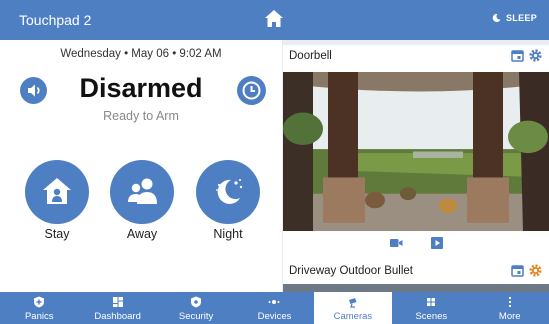 Image resolution: width=549 pixels, height=324 pixels. I want to click on nav-label: Panics, so click(39, 316).